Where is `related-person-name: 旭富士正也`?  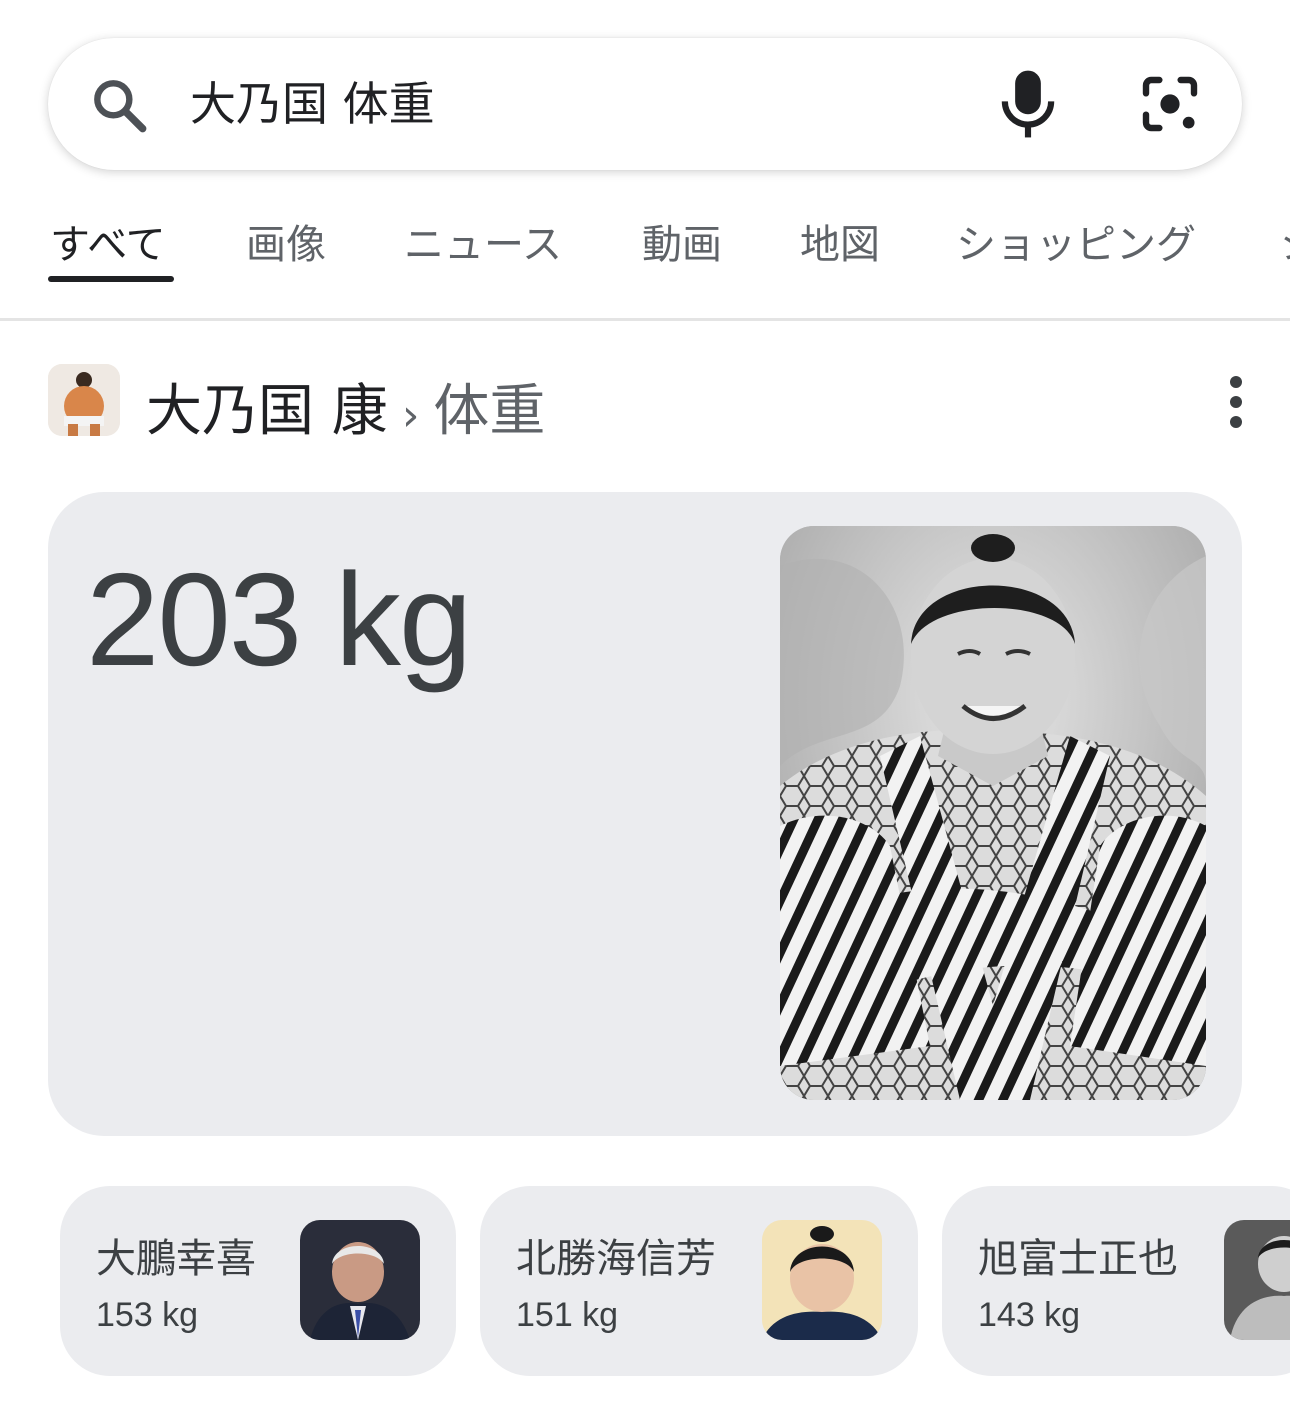
related-person-name: 旭富士正也 is located at coordinates (1078, 1259).